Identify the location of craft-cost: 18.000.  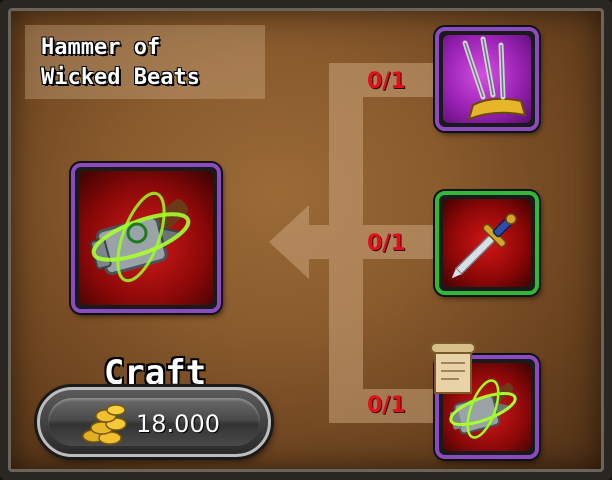
(178, 424).